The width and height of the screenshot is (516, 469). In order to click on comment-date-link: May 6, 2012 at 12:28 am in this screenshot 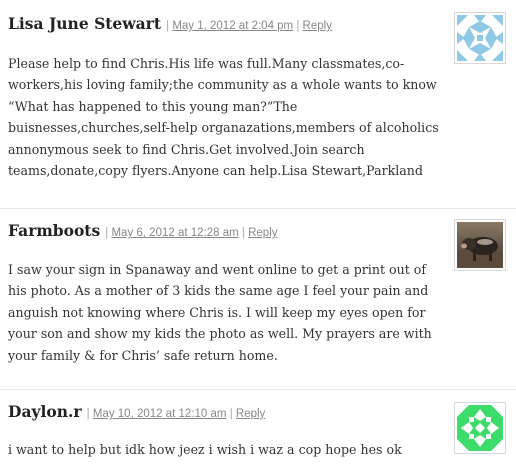, I will do `click(174, 233)`.